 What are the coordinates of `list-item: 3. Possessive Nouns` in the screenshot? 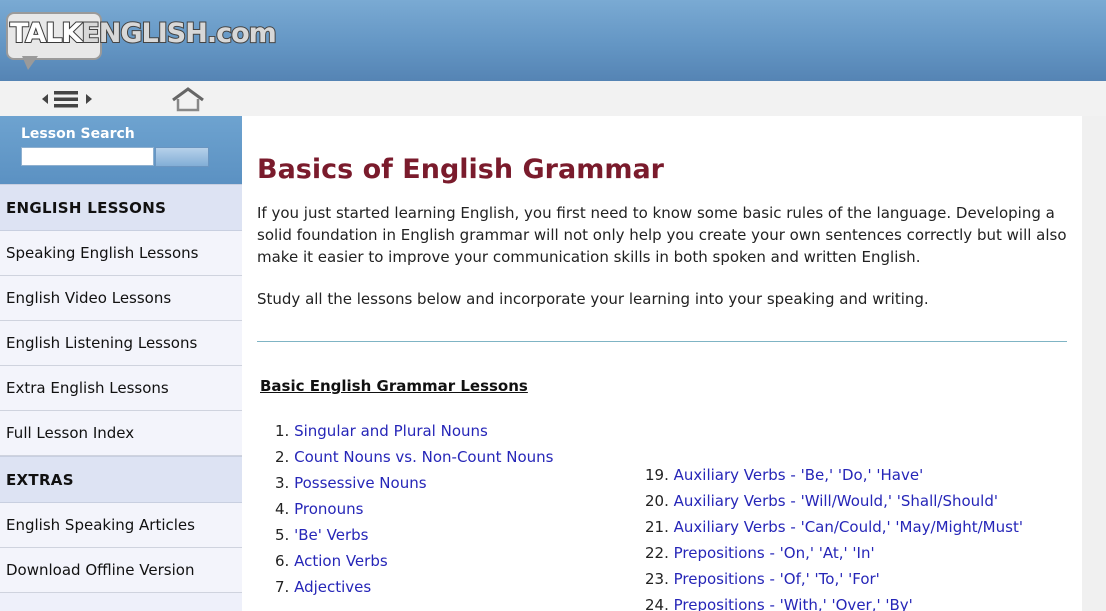 It's located at (414, 487).